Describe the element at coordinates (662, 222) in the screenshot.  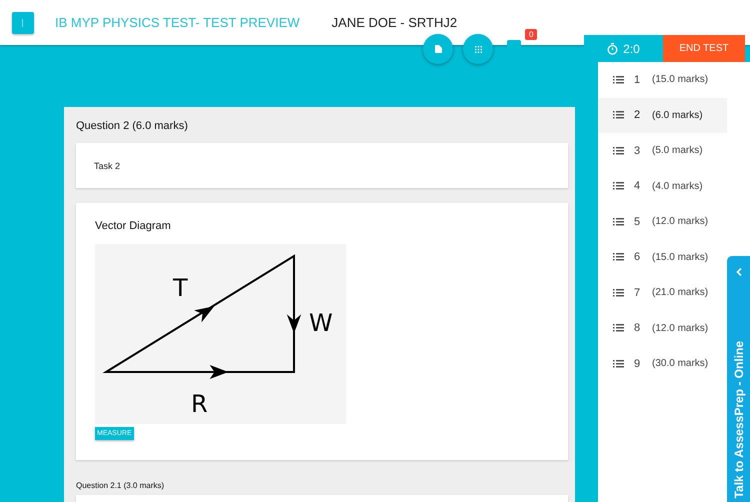
I see `question-nav-item: 5 (12.0 marks)` at that location.